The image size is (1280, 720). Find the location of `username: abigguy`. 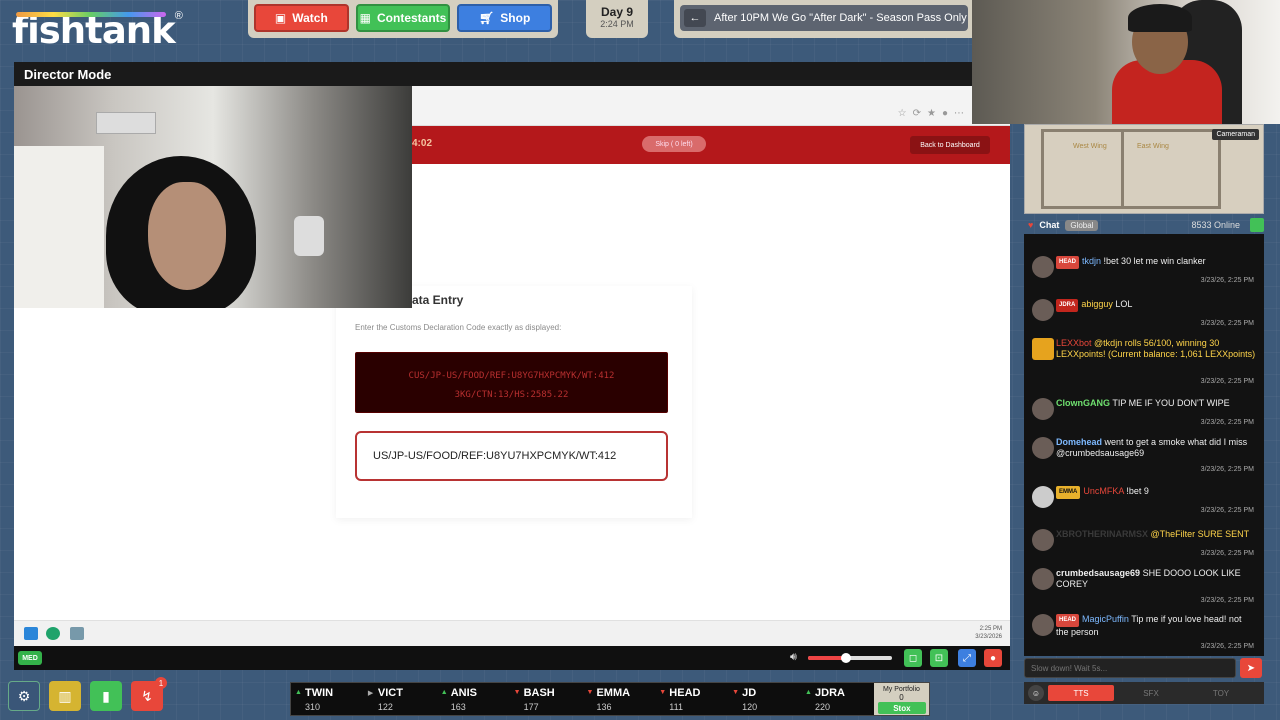

username: abigguy is located at coordinates (1097, 304).